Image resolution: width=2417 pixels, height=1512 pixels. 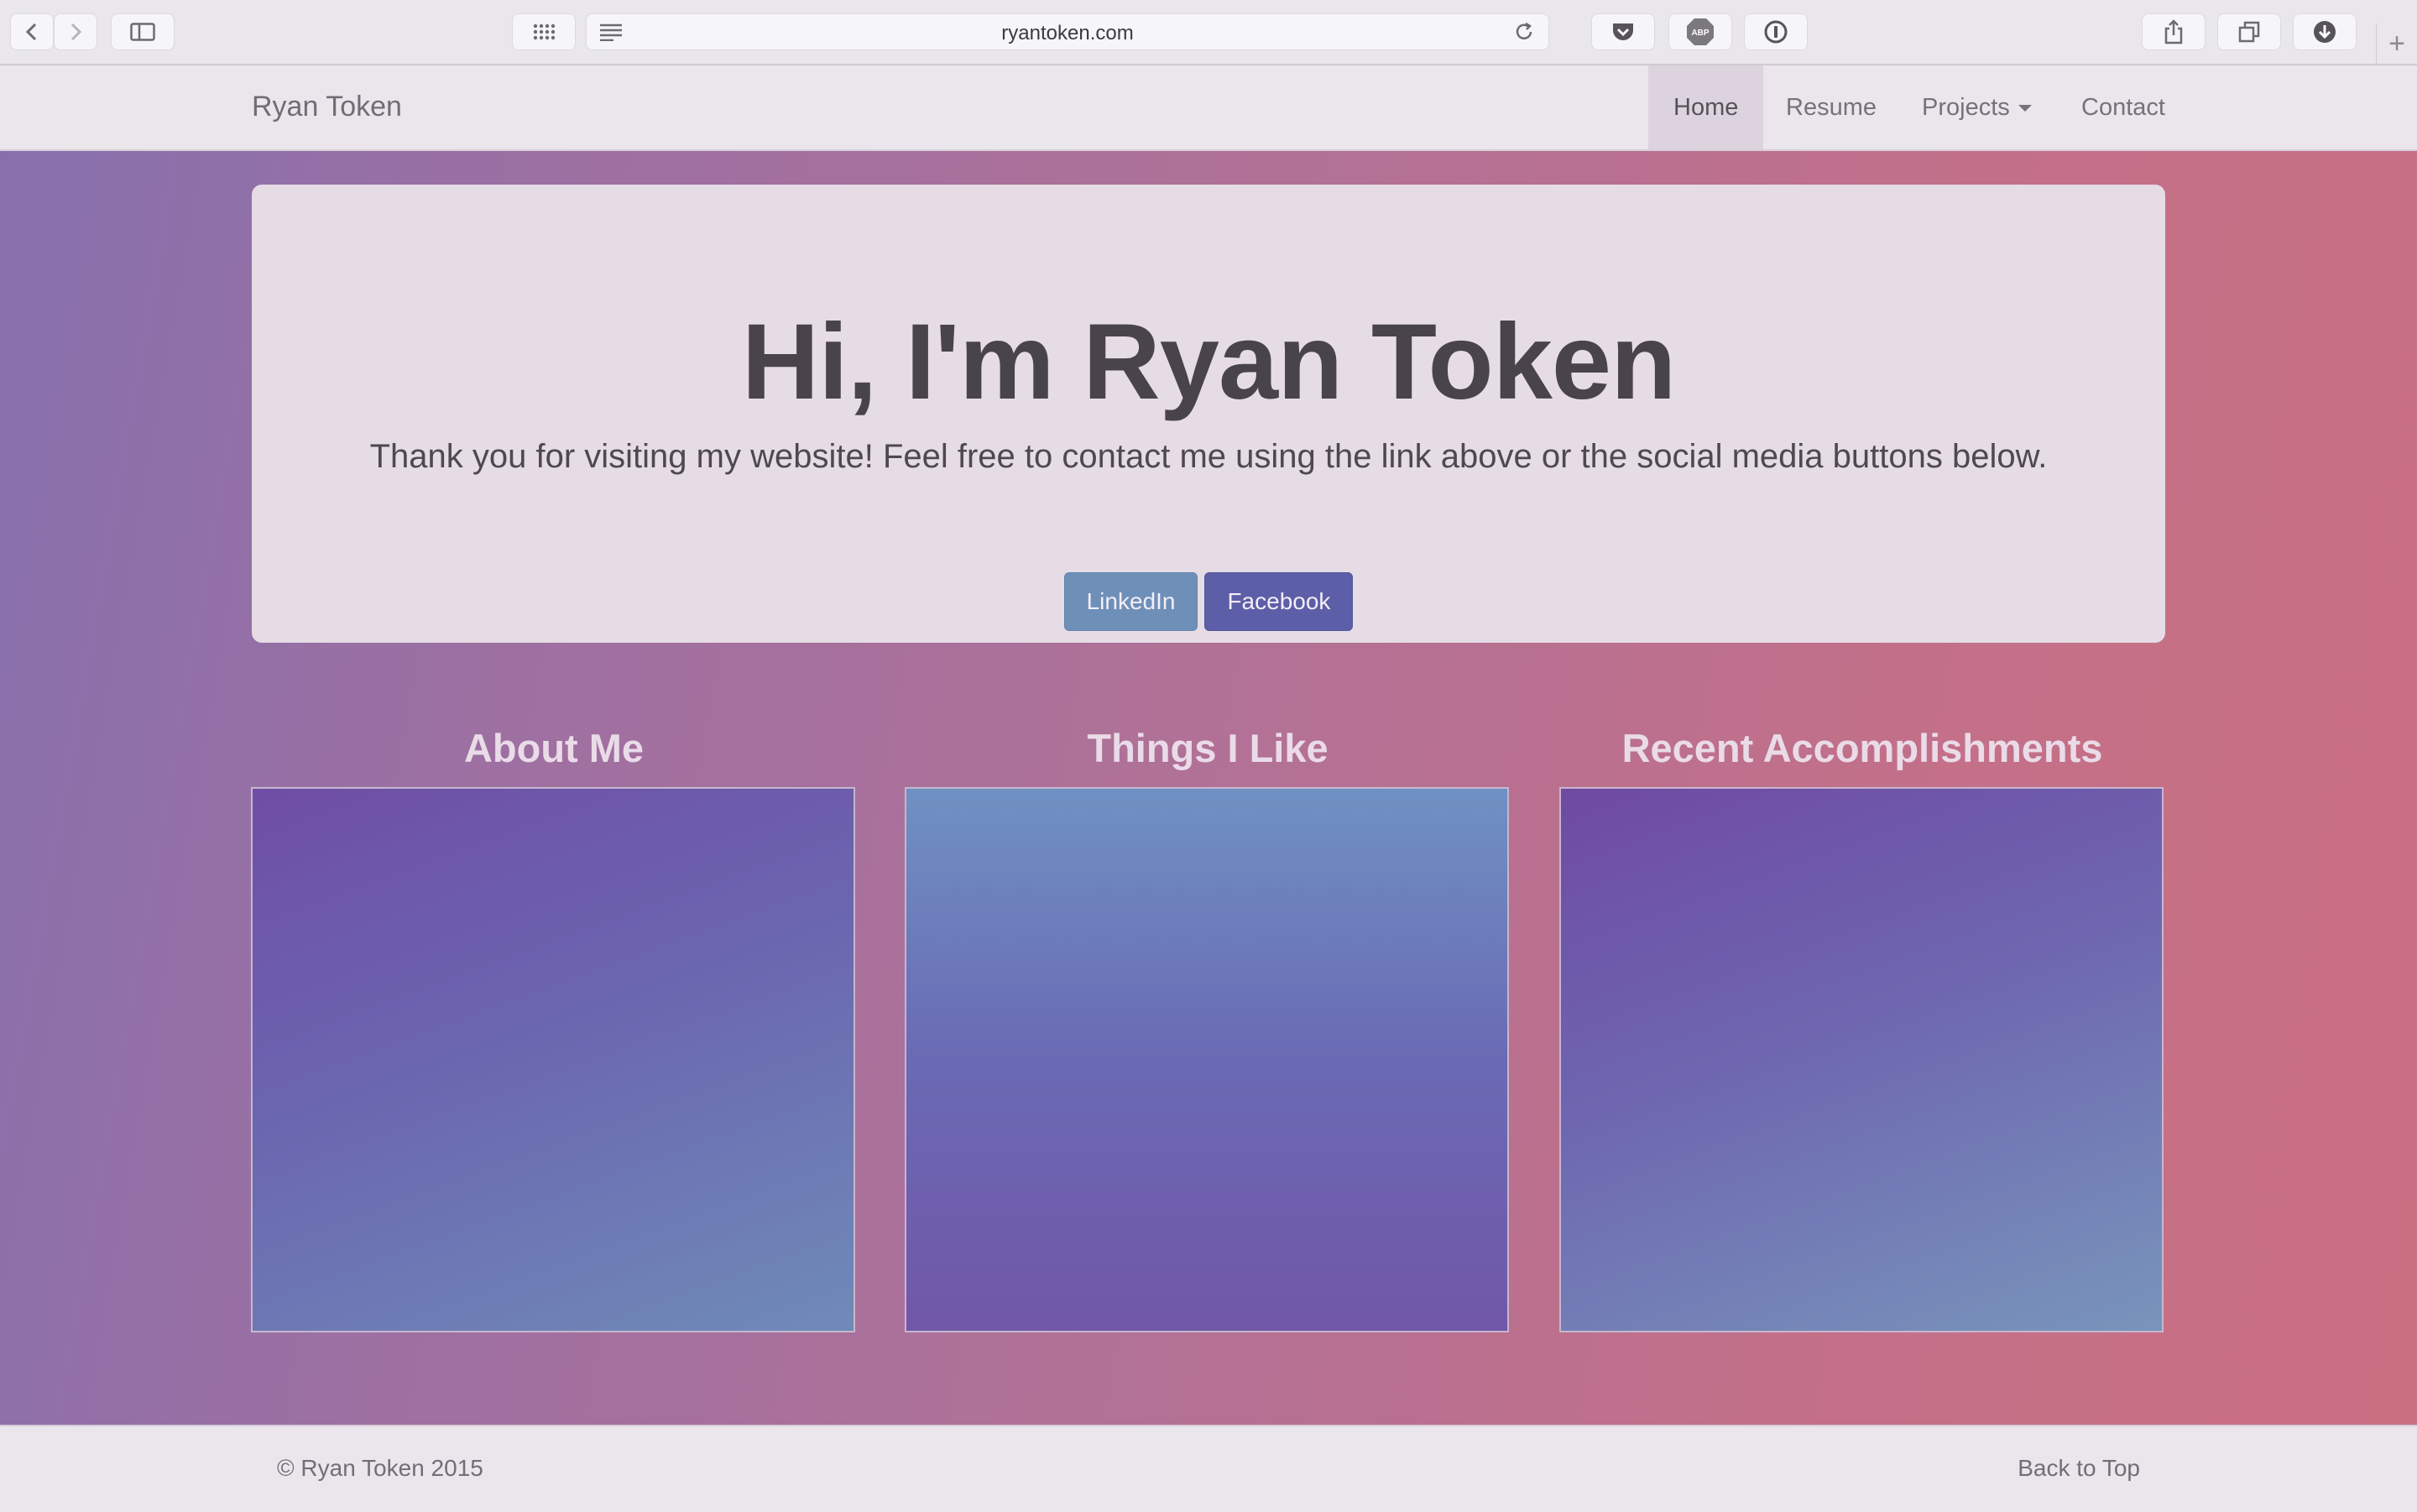 I want to click on password-icon, so click(x=1776, y=32).